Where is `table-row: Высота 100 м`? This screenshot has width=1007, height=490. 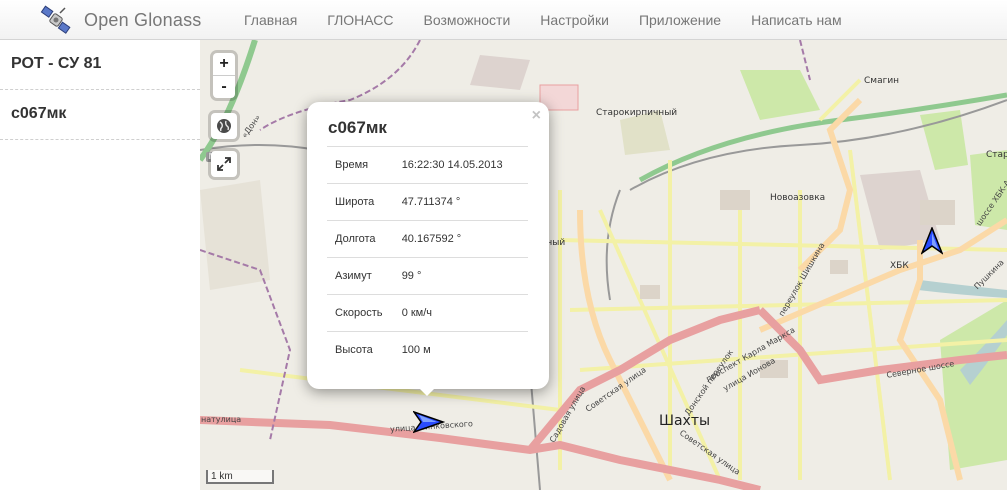 table-row: Высота 100 м is located at coordinates (427, 349).